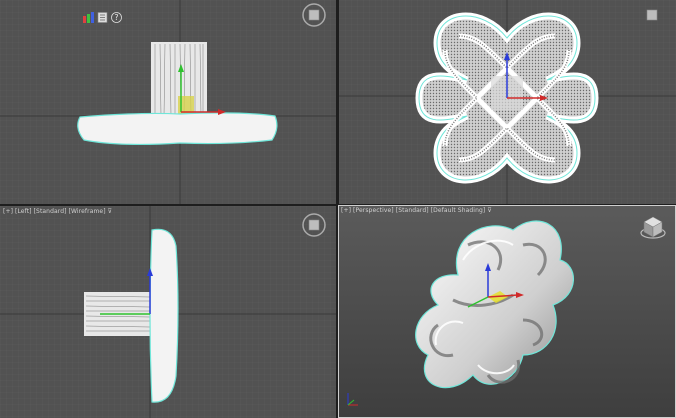  Describe the element at coordinates (87, 211) in the screenshot. I see `viewport-mode-menu: [Wireframe]` at that location.